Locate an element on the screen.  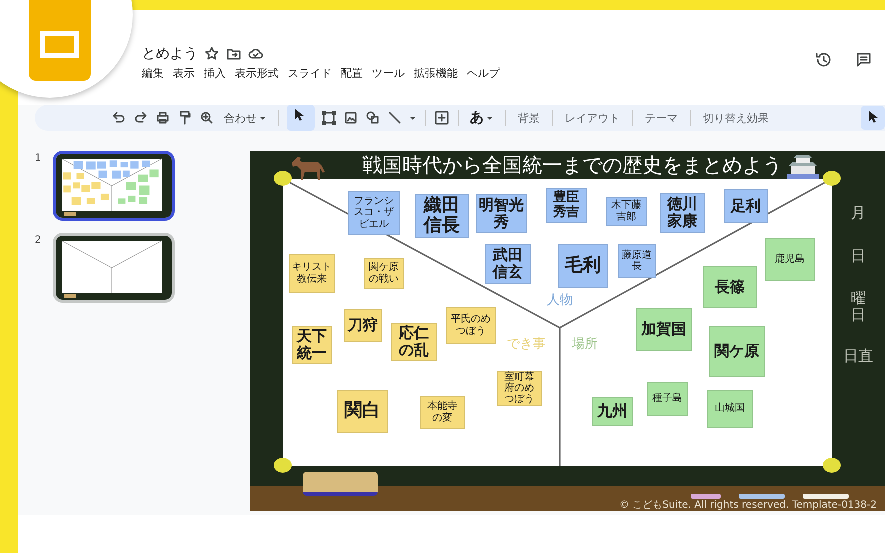
sticky-note: 室町幕府のめつぼう is located at coordinates (519, 388).